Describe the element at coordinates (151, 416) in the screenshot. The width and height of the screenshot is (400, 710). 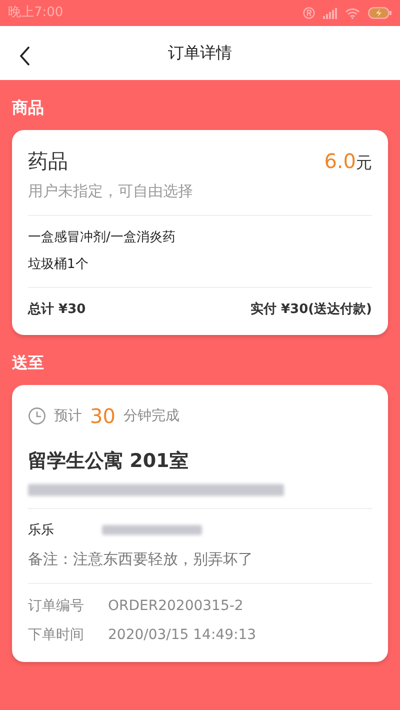
I see `eta-label: 分钟完成` at that location.